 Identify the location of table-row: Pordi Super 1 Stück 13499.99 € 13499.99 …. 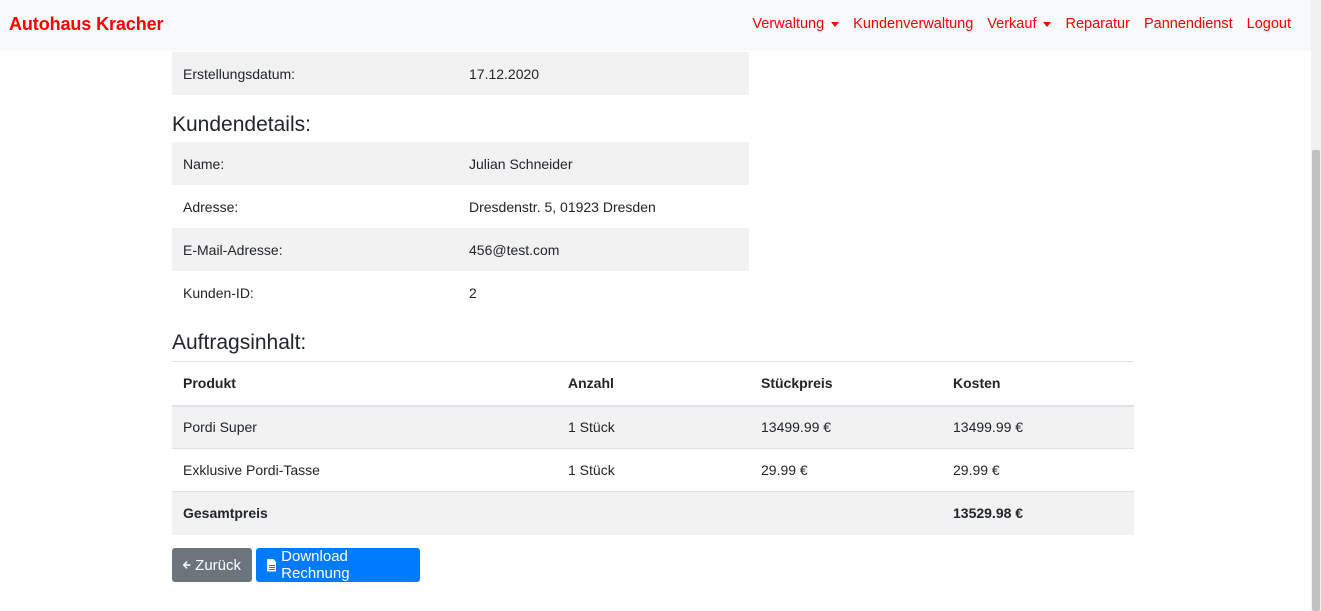
(653, 427).